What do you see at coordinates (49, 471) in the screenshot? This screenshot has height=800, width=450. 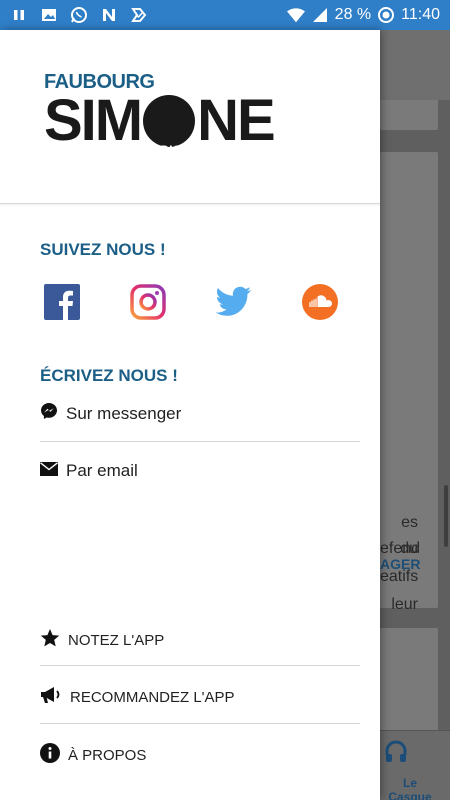 I see `email-icon` at bounding box center [49, 471].